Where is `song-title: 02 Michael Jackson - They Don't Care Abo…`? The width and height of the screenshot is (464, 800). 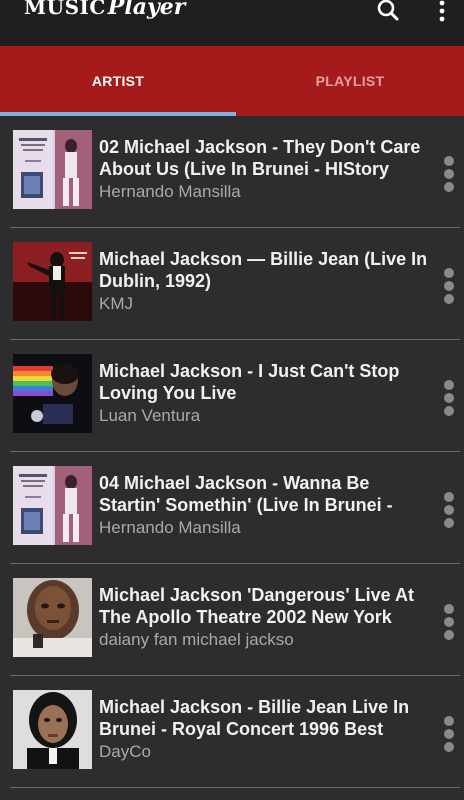 song-title: 02 Michael Jackson - They Don't Care Abo… is located at coordinates (260, 158).